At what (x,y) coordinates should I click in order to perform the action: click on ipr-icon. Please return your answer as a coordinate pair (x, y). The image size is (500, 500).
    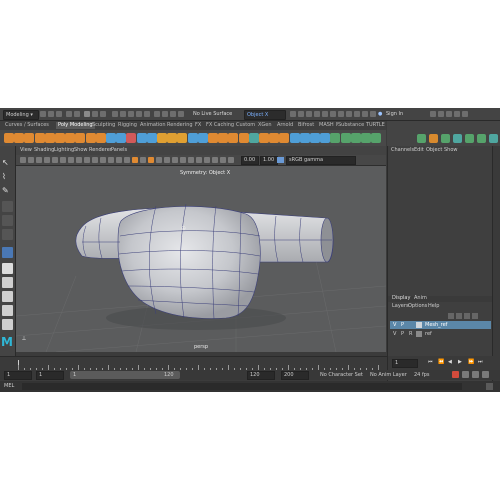
    Looking at the image, I should click on (173, 114).